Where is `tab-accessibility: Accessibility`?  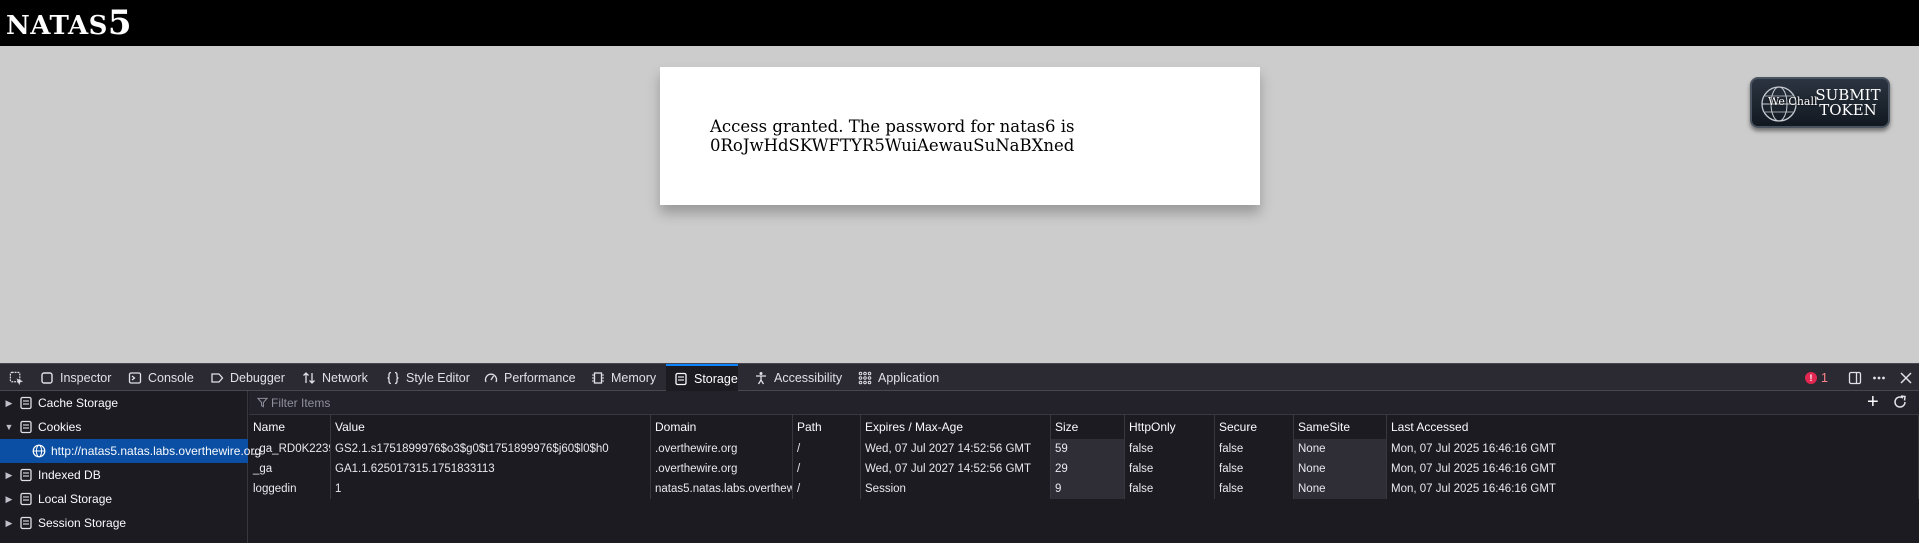
tab-accessibility: Accessibility is located at coordinates (804, 377).